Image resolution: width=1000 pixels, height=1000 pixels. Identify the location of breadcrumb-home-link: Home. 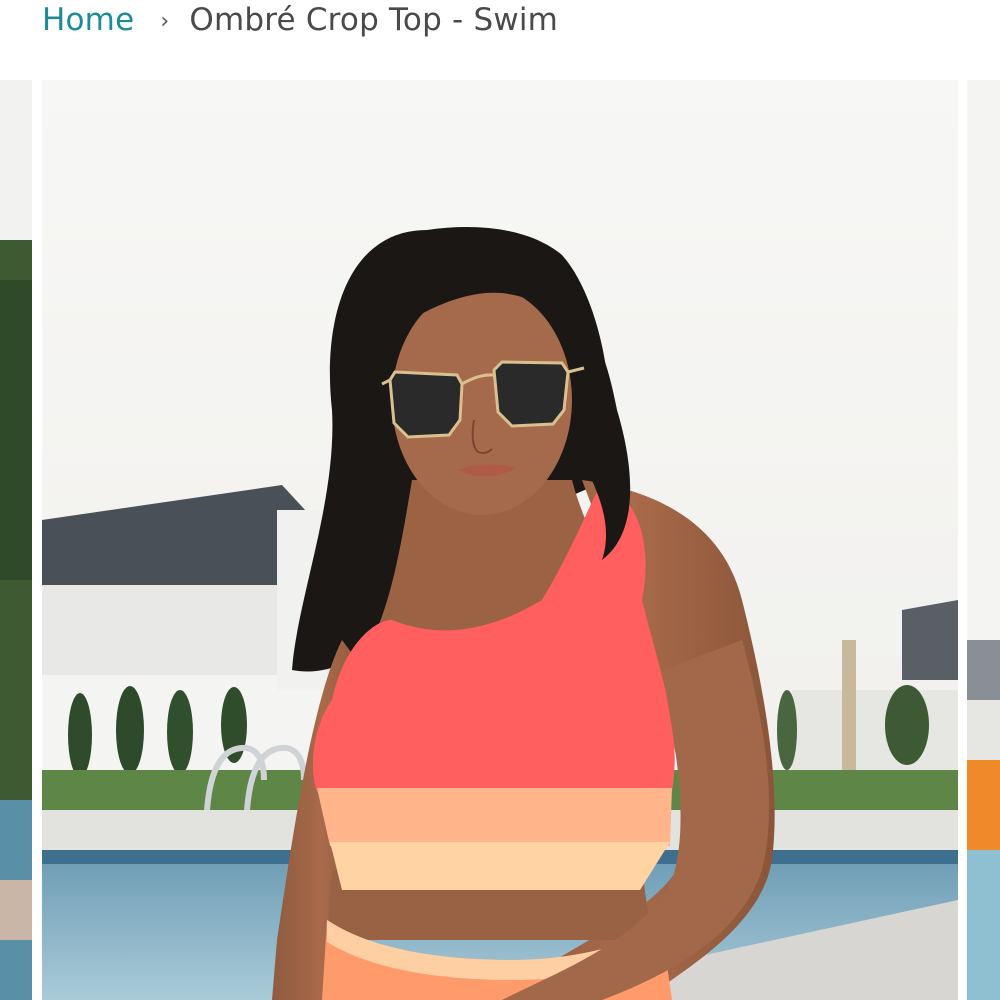
(88, 20).